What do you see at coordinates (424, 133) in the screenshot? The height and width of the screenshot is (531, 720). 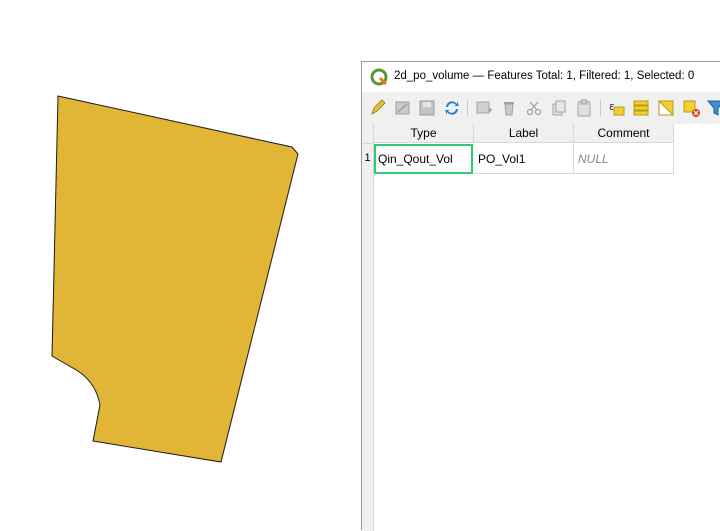 I see `column-header-type: Type` at bounding box center [424, 133].